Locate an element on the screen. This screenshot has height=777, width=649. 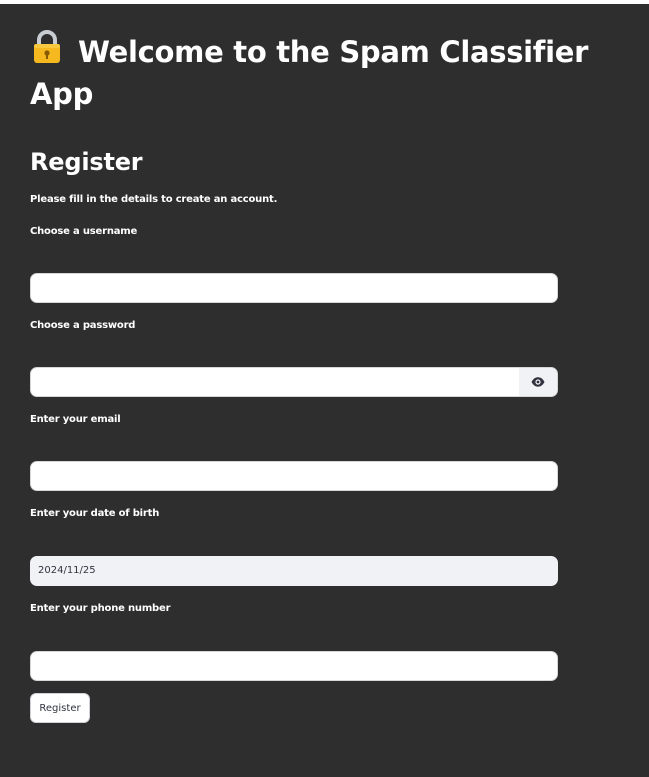
show-password-button is located at coordinates (538, 382).